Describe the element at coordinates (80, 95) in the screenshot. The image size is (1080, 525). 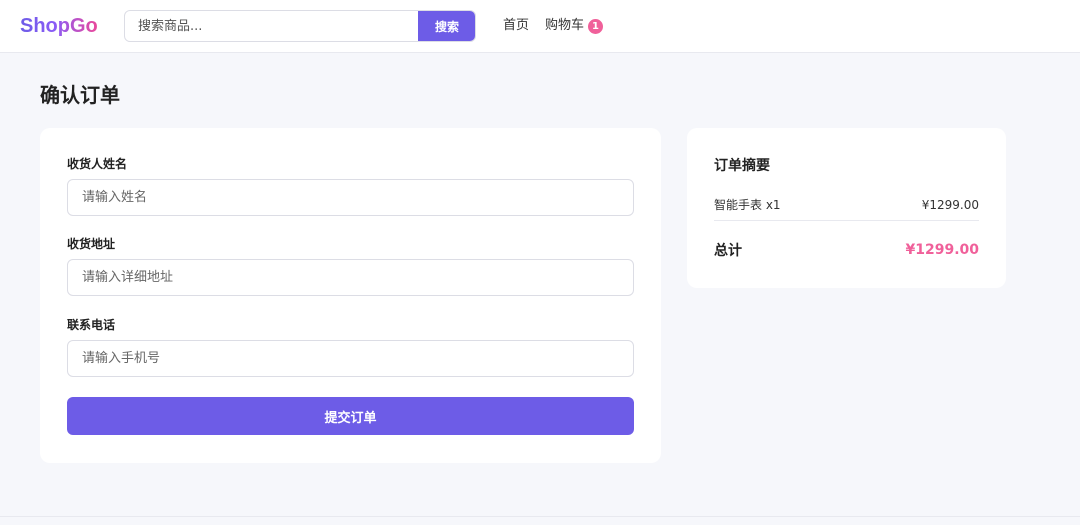
I see `page-title: 确认订单` at that location.